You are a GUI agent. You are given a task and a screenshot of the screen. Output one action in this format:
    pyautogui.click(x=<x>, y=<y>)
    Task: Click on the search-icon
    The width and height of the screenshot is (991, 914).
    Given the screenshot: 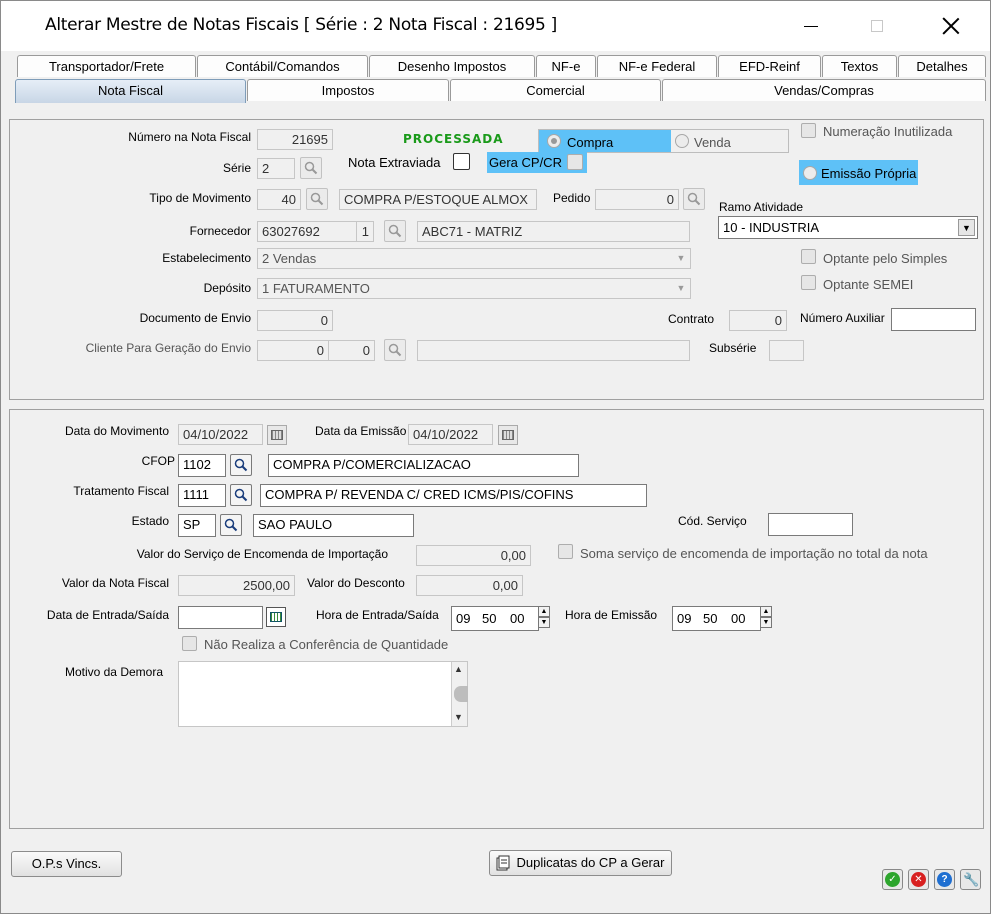 What is the action you would take?
    pyautogui.click(x=395, y=231)
    